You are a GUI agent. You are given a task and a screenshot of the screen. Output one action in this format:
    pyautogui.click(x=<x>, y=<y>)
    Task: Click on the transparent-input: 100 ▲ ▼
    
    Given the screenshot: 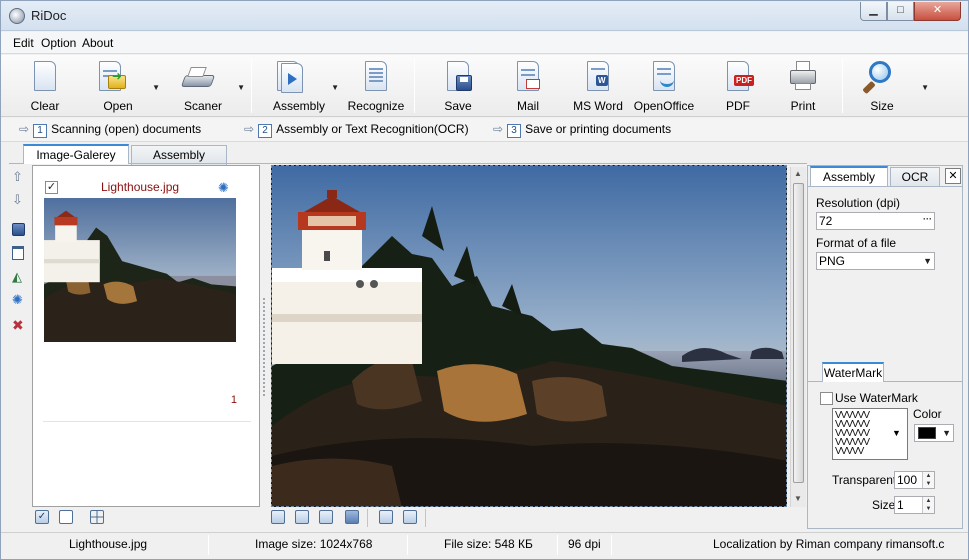 What is the action you would take?
    pyautogui.click(x=914, y=480)
    